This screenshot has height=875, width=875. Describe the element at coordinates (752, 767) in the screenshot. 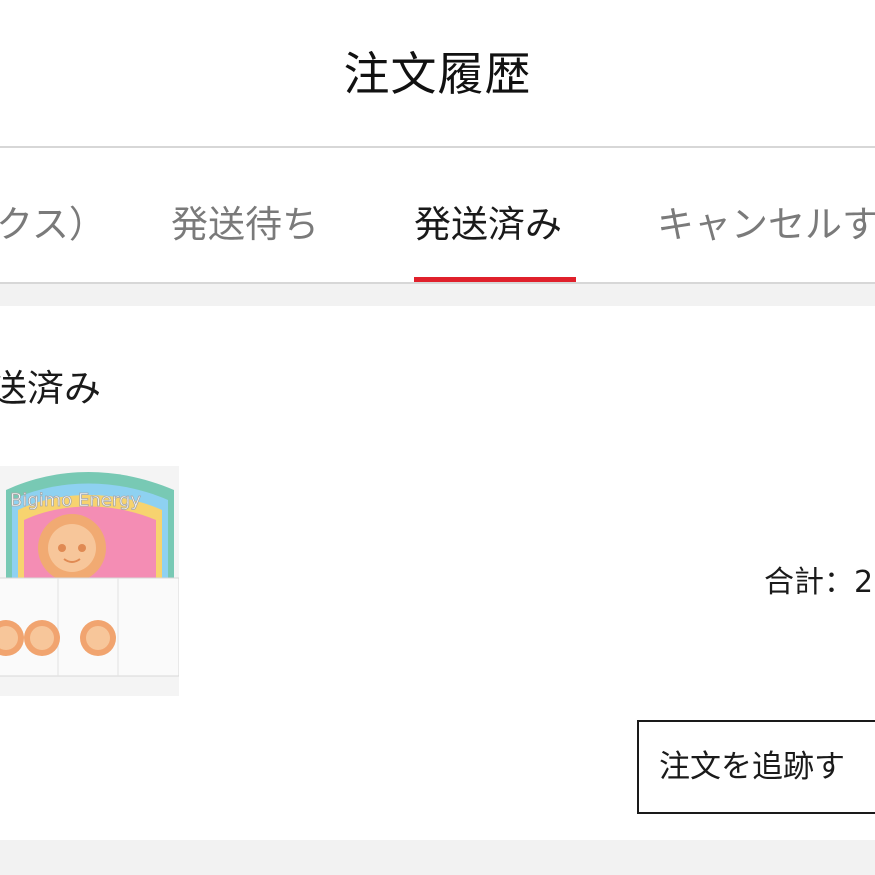

I see `track-order-label: 注文を追跡す` at that location.